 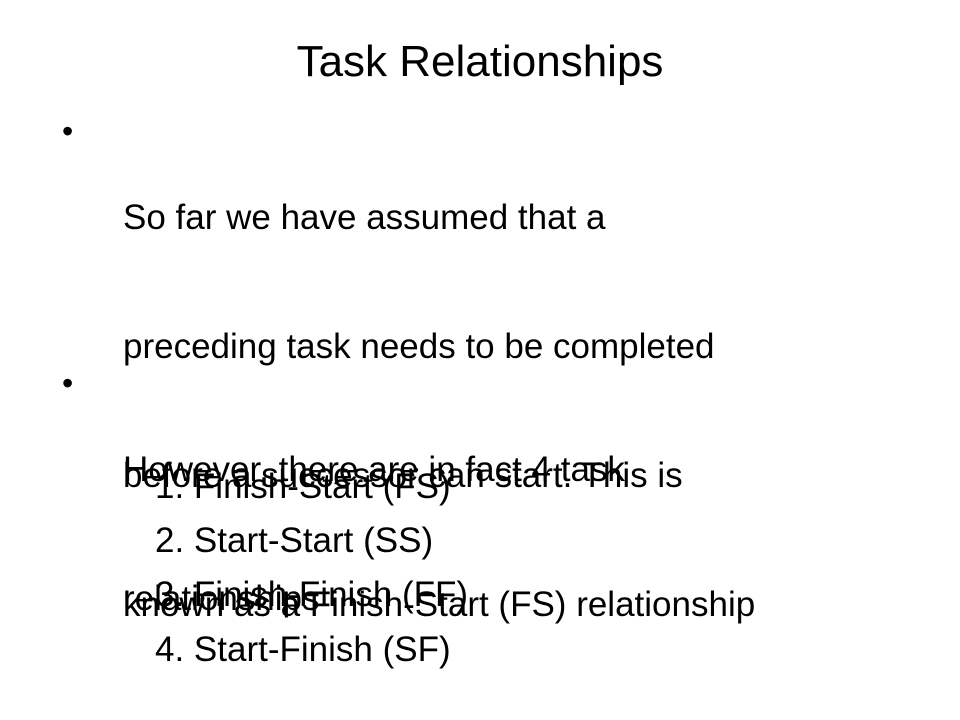 What do you see at coordinates (312, 594) in the screenshot?
I see `relationship-item: 3. Finish-Finish (FF)` at bounding box center [312, 594].